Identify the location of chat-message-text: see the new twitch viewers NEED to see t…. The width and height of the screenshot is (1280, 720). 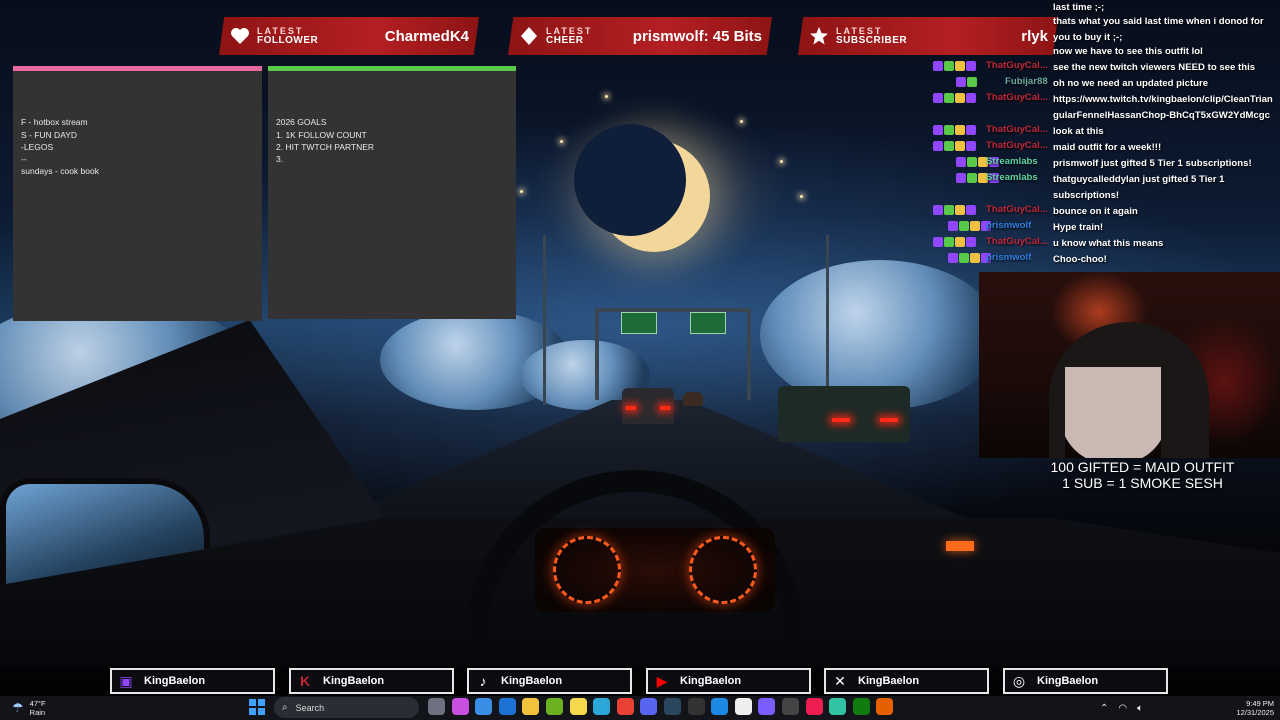
(1154, 67).